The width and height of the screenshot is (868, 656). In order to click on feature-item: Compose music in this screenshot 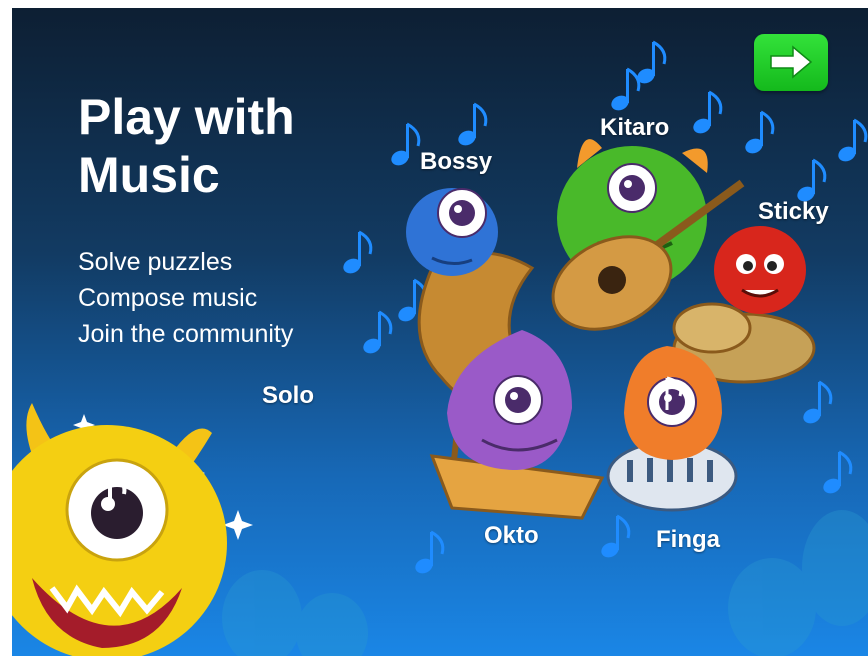, I will do `click(168, 298)`.